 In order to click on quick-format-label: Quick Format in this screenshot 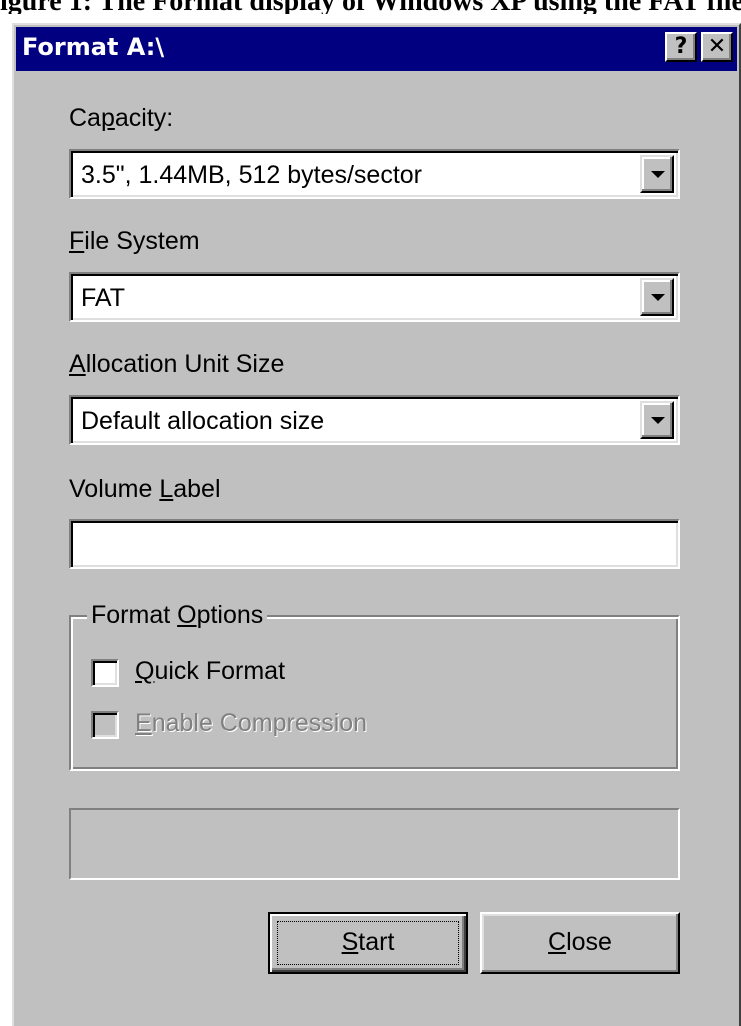, I will do `click(210, 671)`.